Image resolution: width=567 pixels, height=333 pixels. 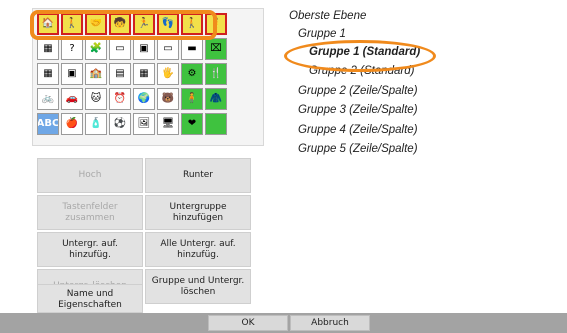 I want to click on tree-node-gruppe1: Gruppe 1, so click(x=322, y=34).